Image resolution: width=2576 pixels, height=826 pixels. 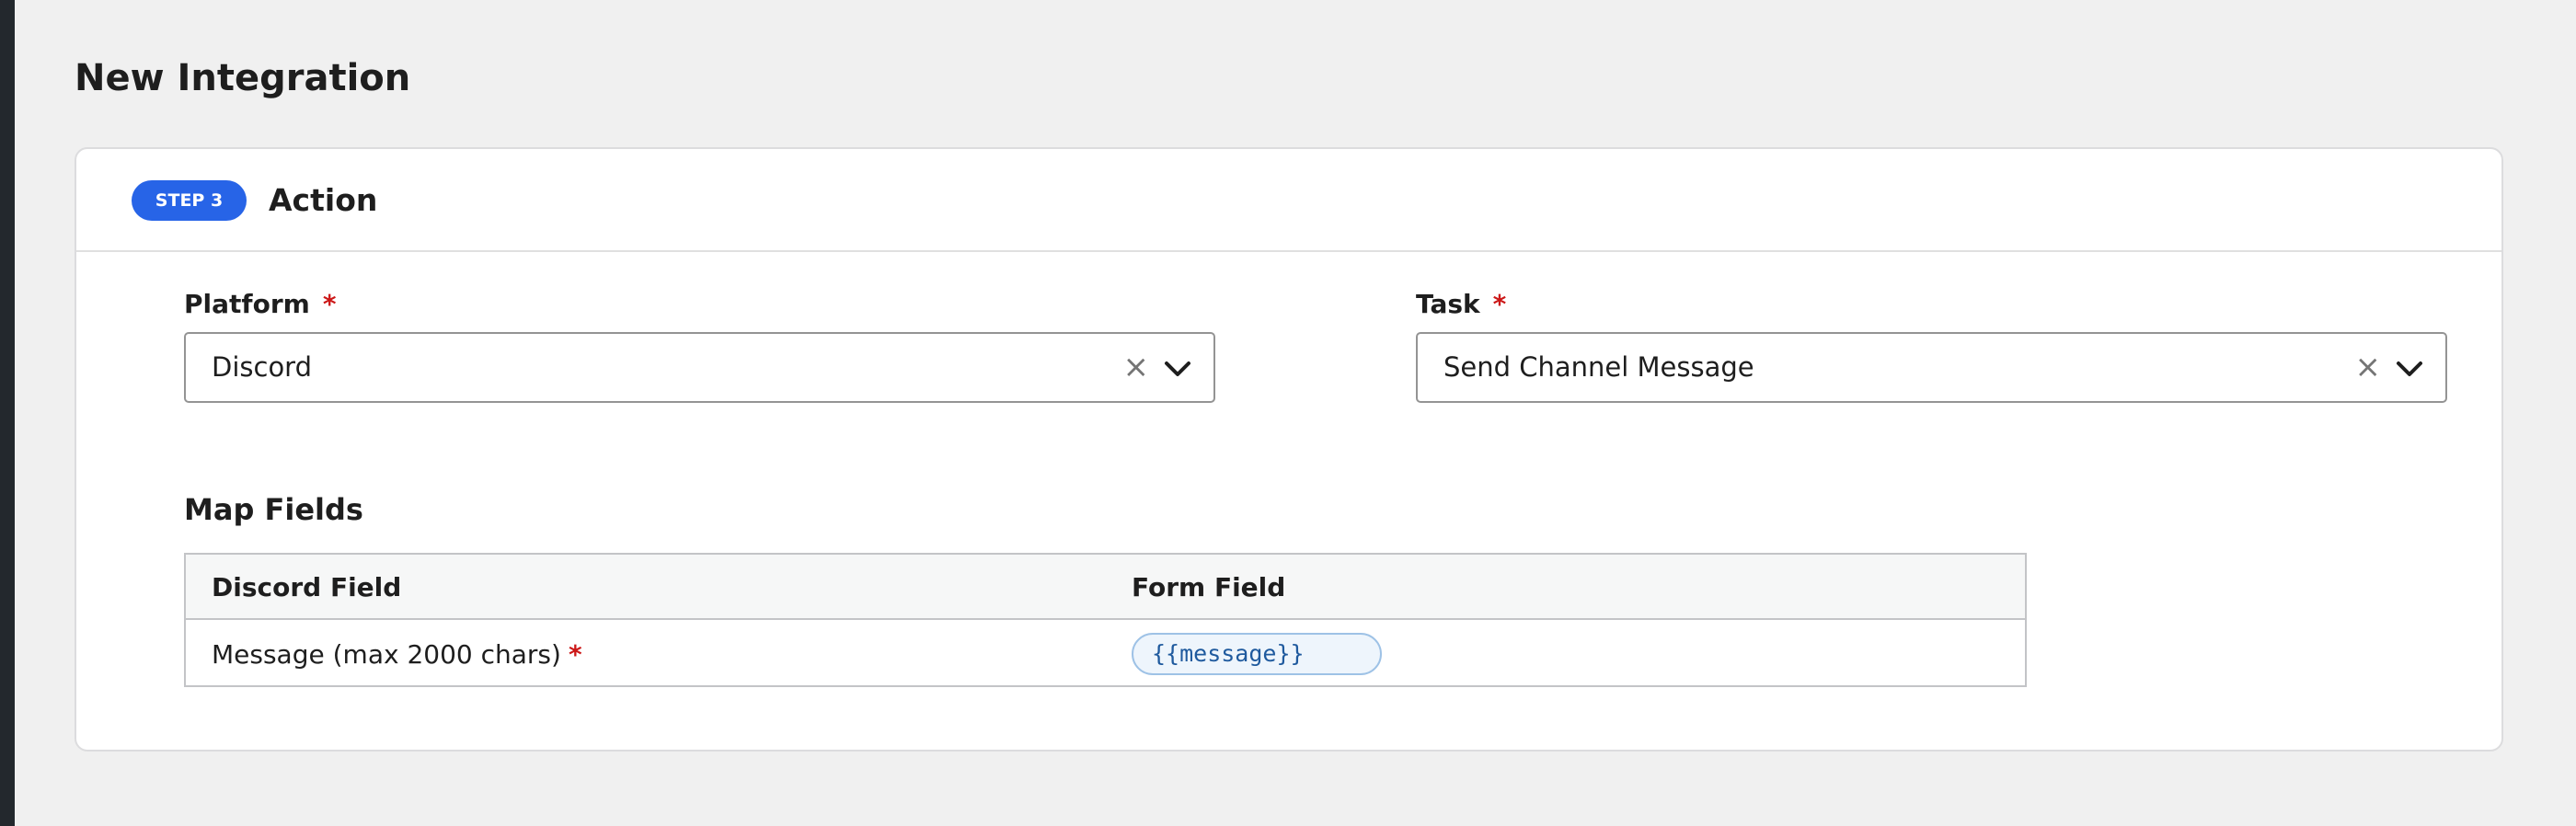 I want to click on platform-clear-icon: ×, so click(x=1136, y=367).